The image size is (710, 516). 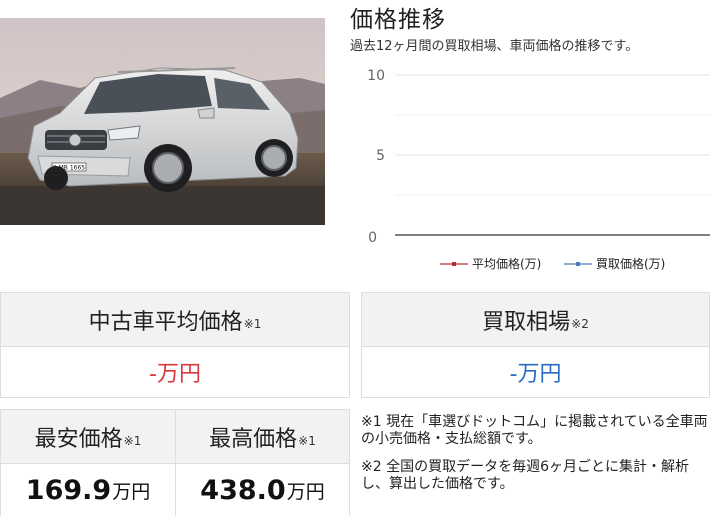 What do you see at coordinates (78, 439) in the screenshot?
I see `min-price-label: 最安価格` at bounding box center [78, 439].